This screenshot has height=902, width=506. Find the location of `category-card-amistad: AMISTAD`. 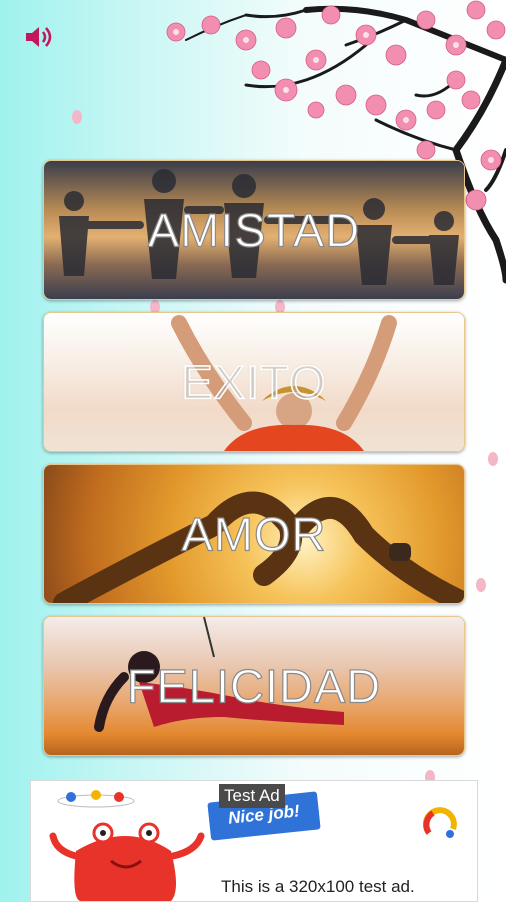

category-card-amistad: AMISTAD is located at coordinates (254, 230).